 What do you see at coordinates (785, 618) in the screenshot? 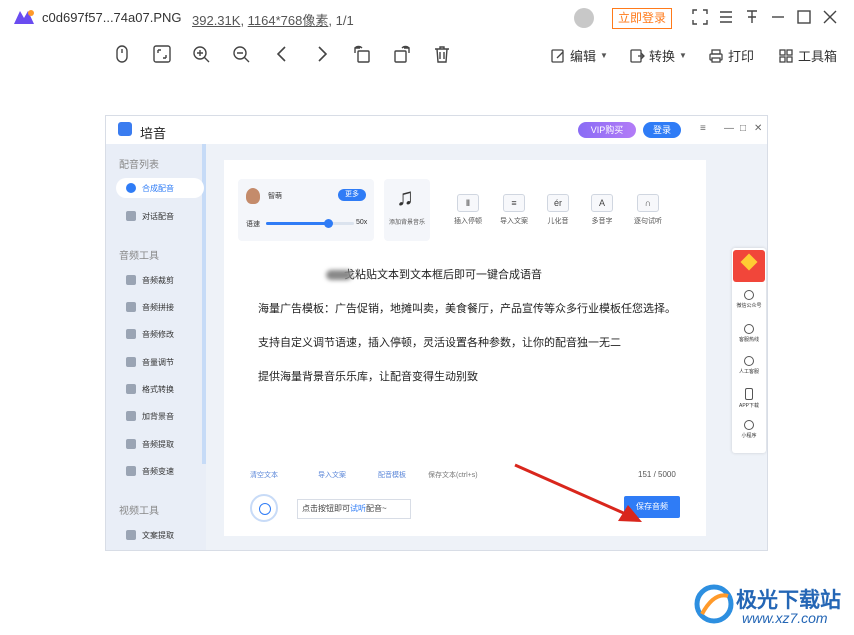
I see `watermark-url: www.xz7.com` at bounding box center [785, 618].